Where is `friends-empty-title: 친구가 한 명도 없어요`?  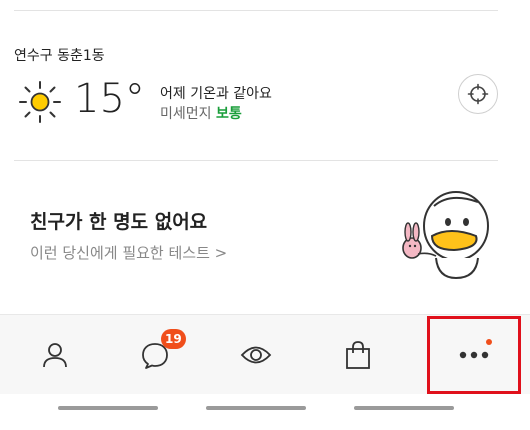 friends-empty-title: 친구가 한 명도 없어요 is located at coordinates (119, 222).